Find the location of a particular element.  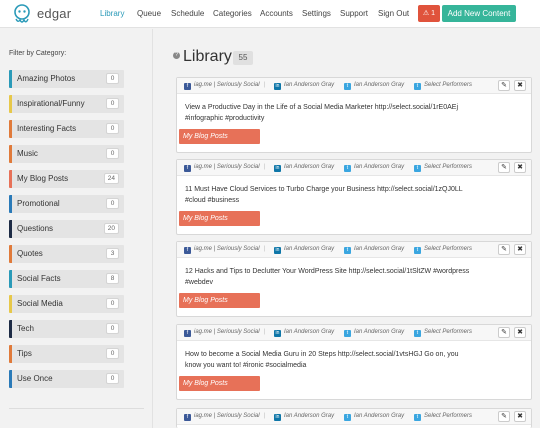

category-filter-interesting-facts: Interesting Facts 0 is located at coordinates (66, 129).